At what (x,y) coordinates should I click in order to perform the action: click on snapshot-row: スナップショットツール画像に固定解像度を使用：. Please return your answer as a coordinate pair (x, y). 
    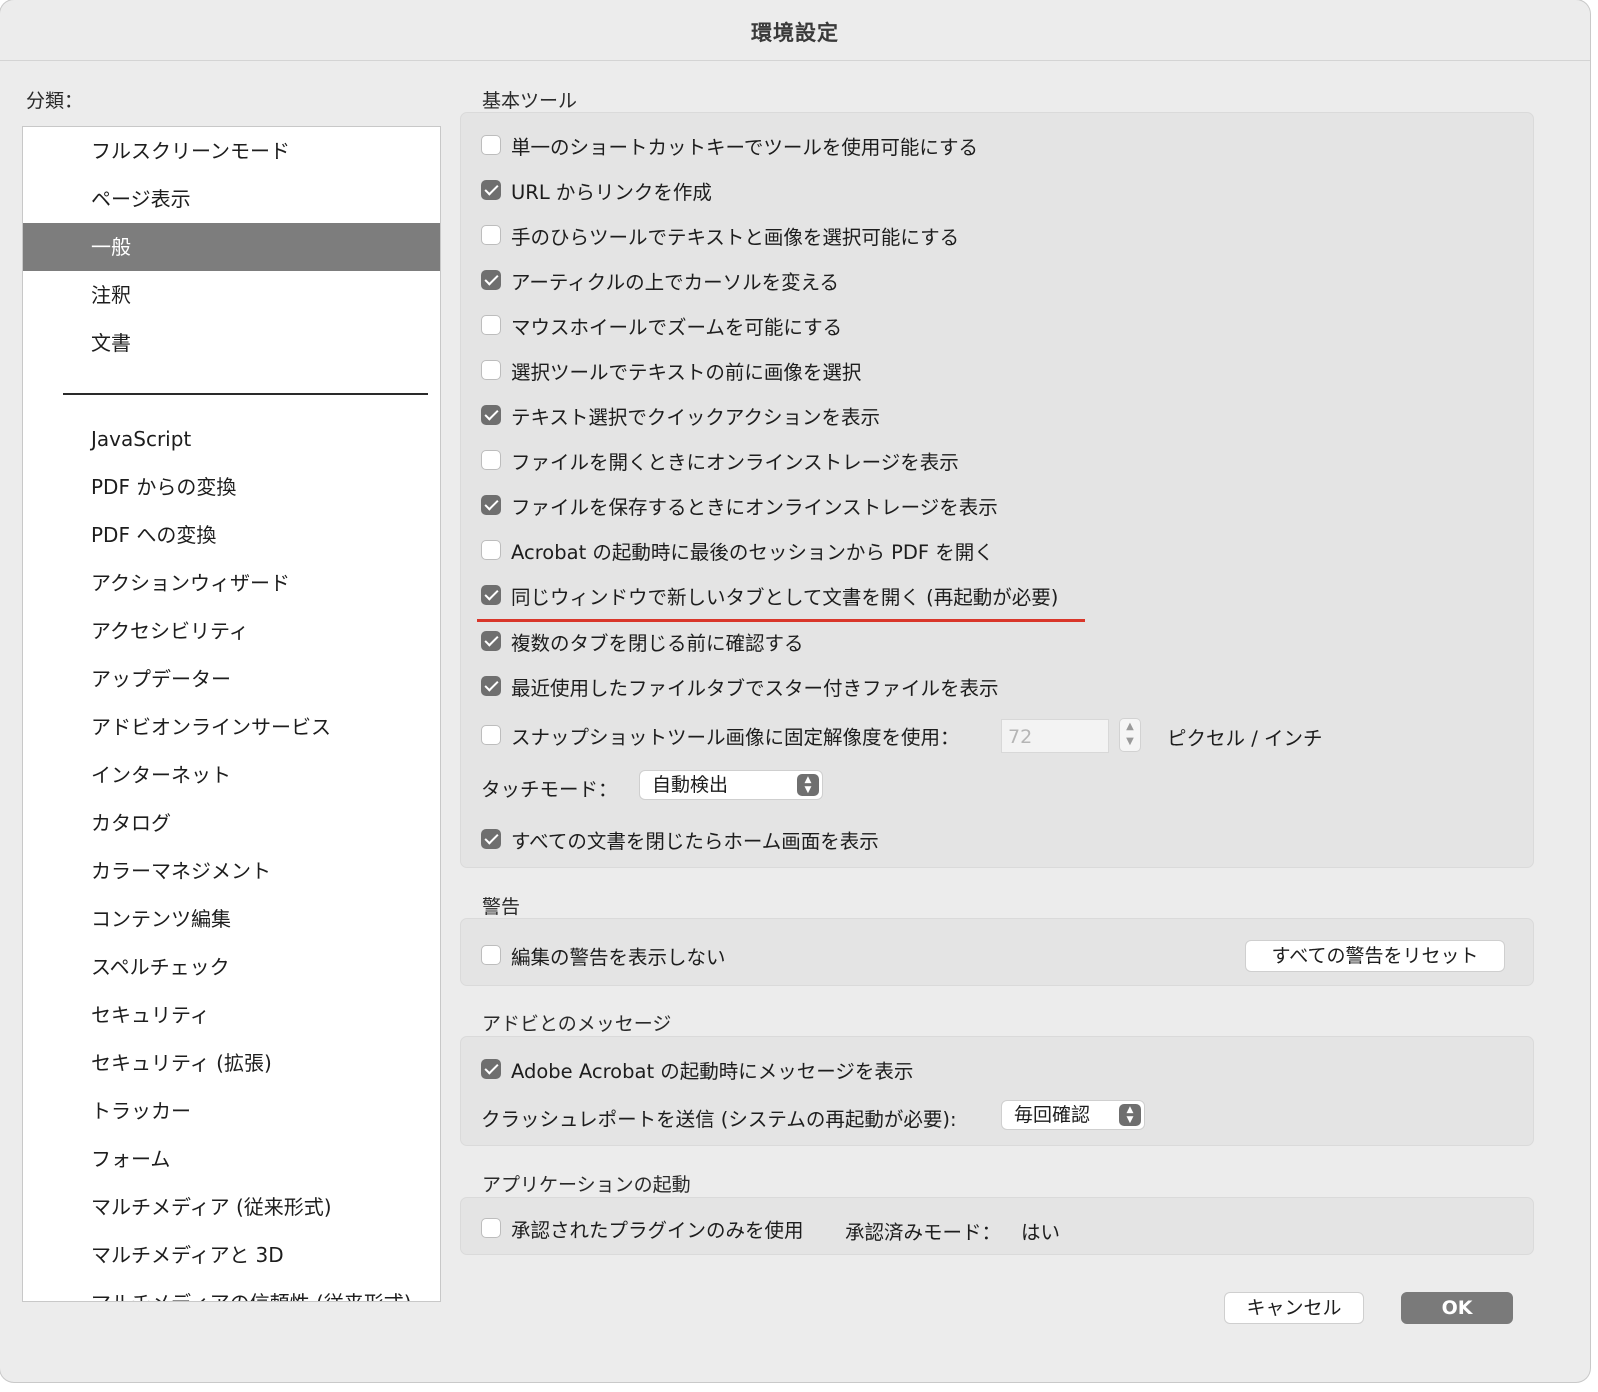
    Looking at the image, I should click on (720, 735).